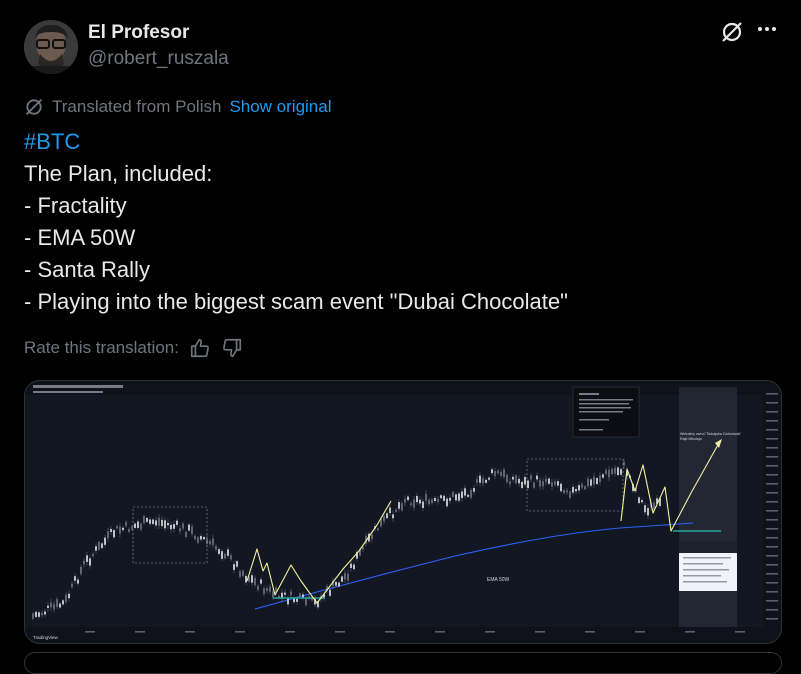 The image size is (801, 674). I want to click on ema-label: EMA 50W, so click(498, 580).